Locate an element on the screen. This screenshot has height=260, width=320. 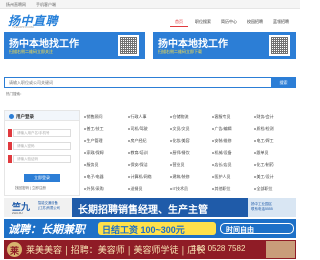
category-label: 保安/保洁 is located at coordinates (139, 164).